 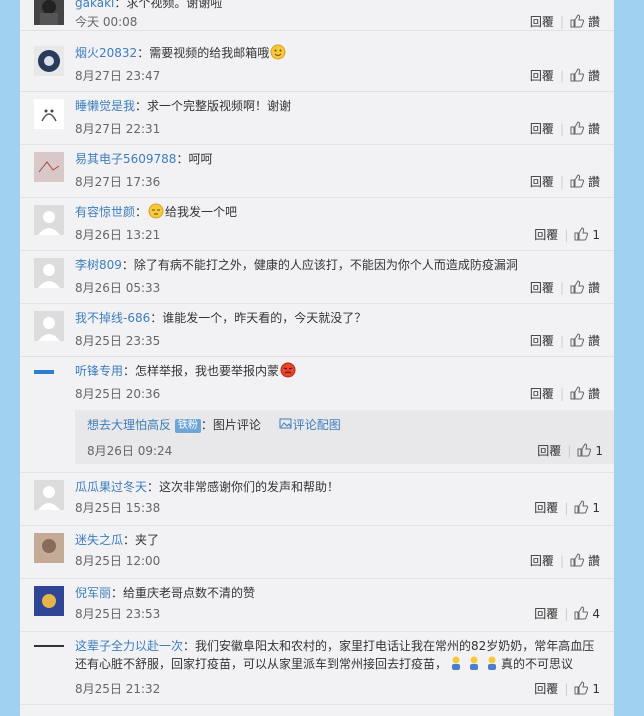 I want to click on comment-item: 易其电子5609788：呵呵 8月27日 17:36 回覆 | 讚, so click(x=317, y=171).